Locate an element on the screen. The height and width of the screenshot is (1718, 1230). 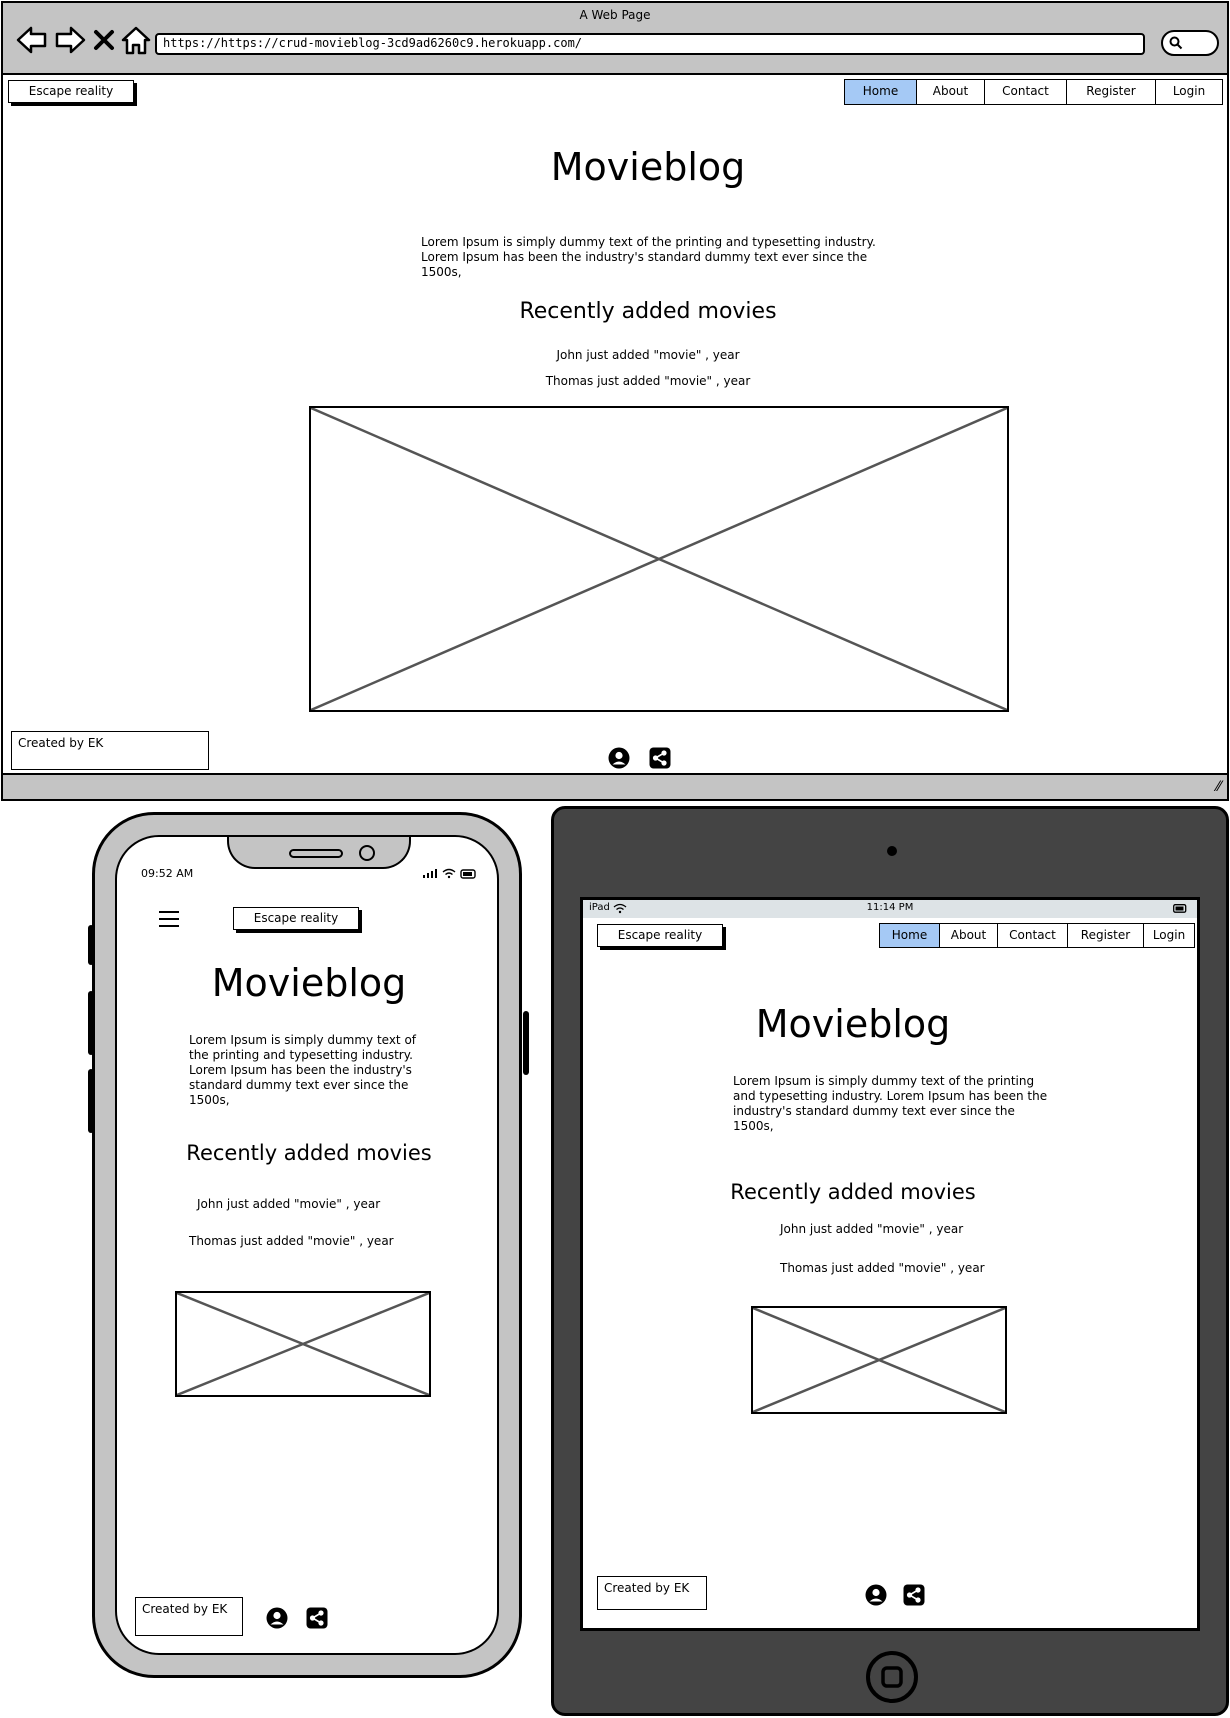
resize-grip-icon: ⁄⁄ is located at coordinates (1218, 787).